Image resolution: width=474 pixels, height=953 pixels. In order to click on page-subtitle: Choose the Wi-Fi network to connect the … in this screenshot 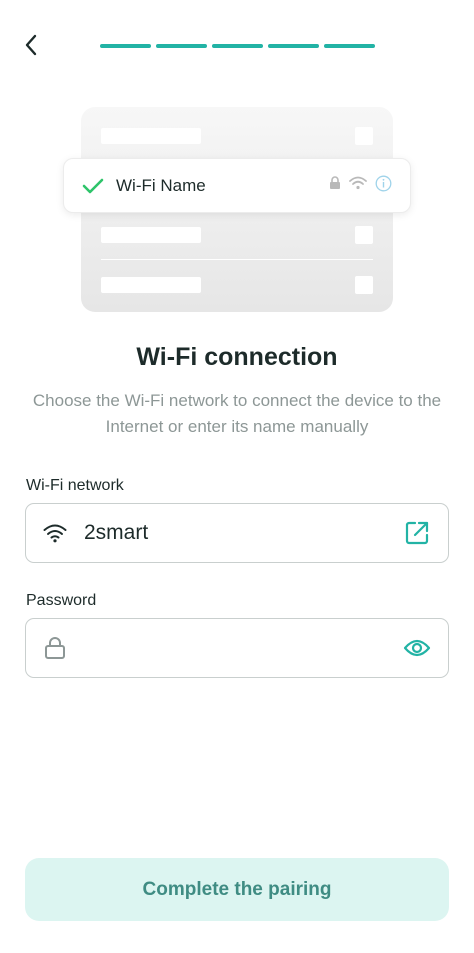, I will do `click(237, 413)`.